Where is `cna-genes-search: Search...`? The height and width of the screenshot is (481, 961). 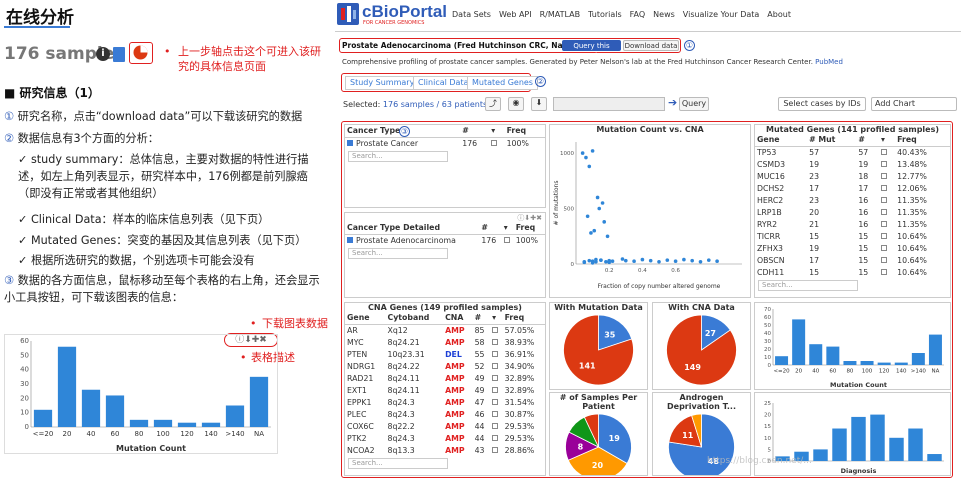
cna-genes-search: Search... is located at coordinates (398, 463).